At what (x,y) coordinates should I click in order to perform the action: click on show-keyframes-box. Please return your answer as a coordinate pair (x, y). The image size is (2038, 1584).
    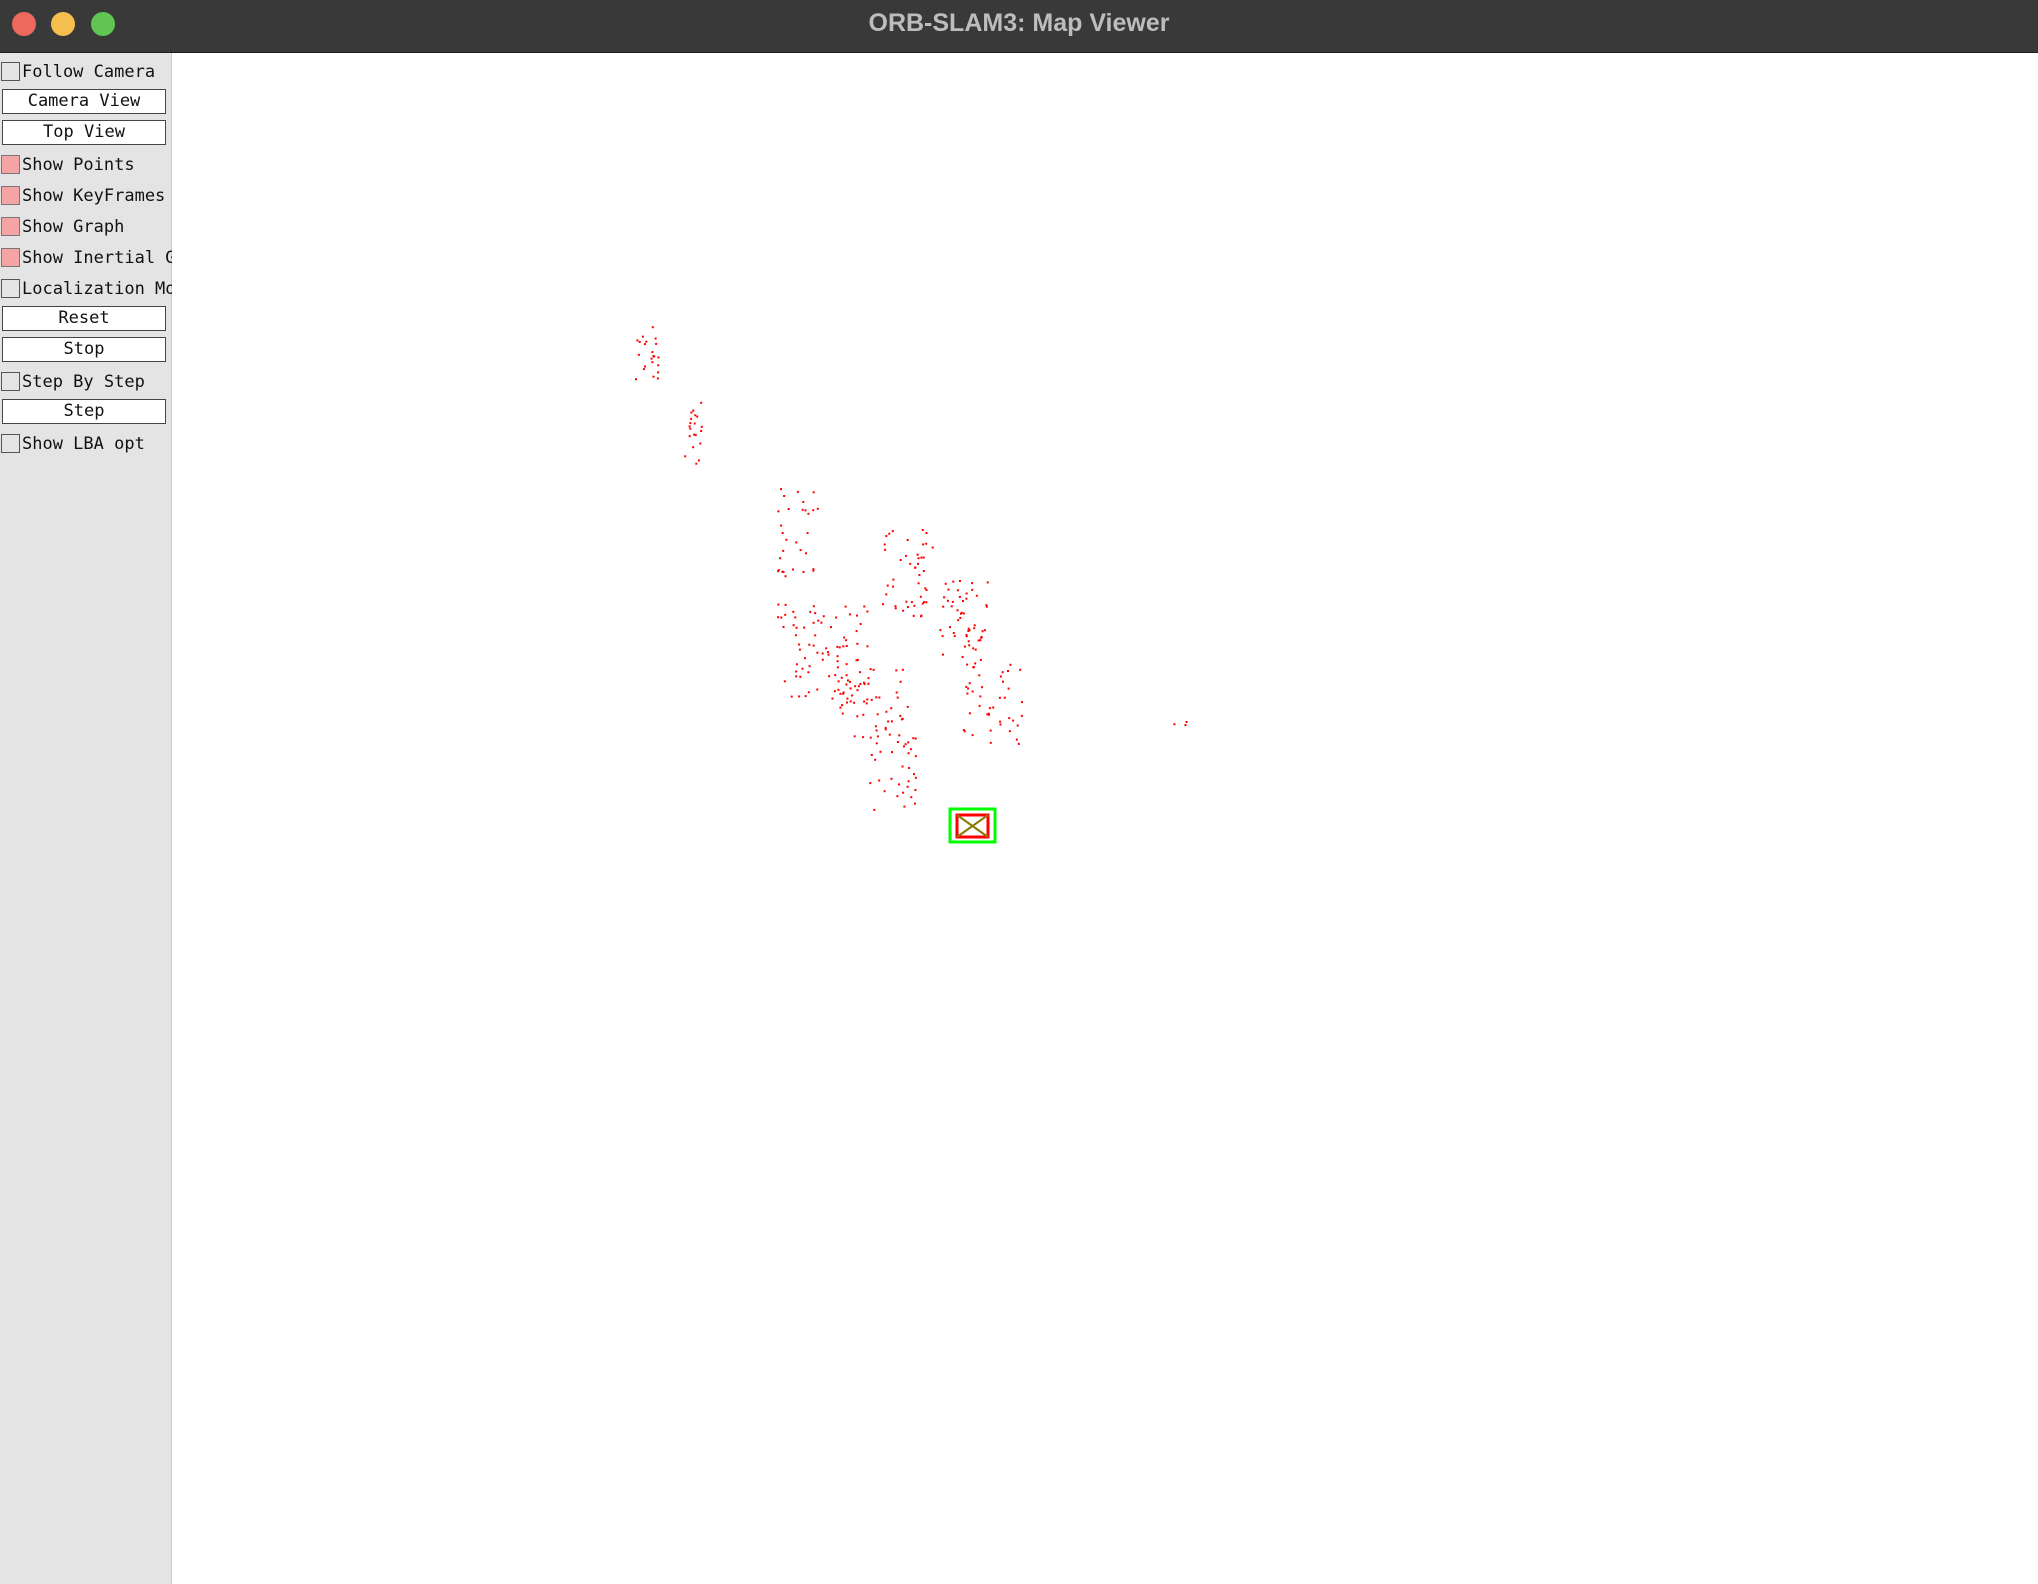
    Looking at the image, I should click on (10, 195).